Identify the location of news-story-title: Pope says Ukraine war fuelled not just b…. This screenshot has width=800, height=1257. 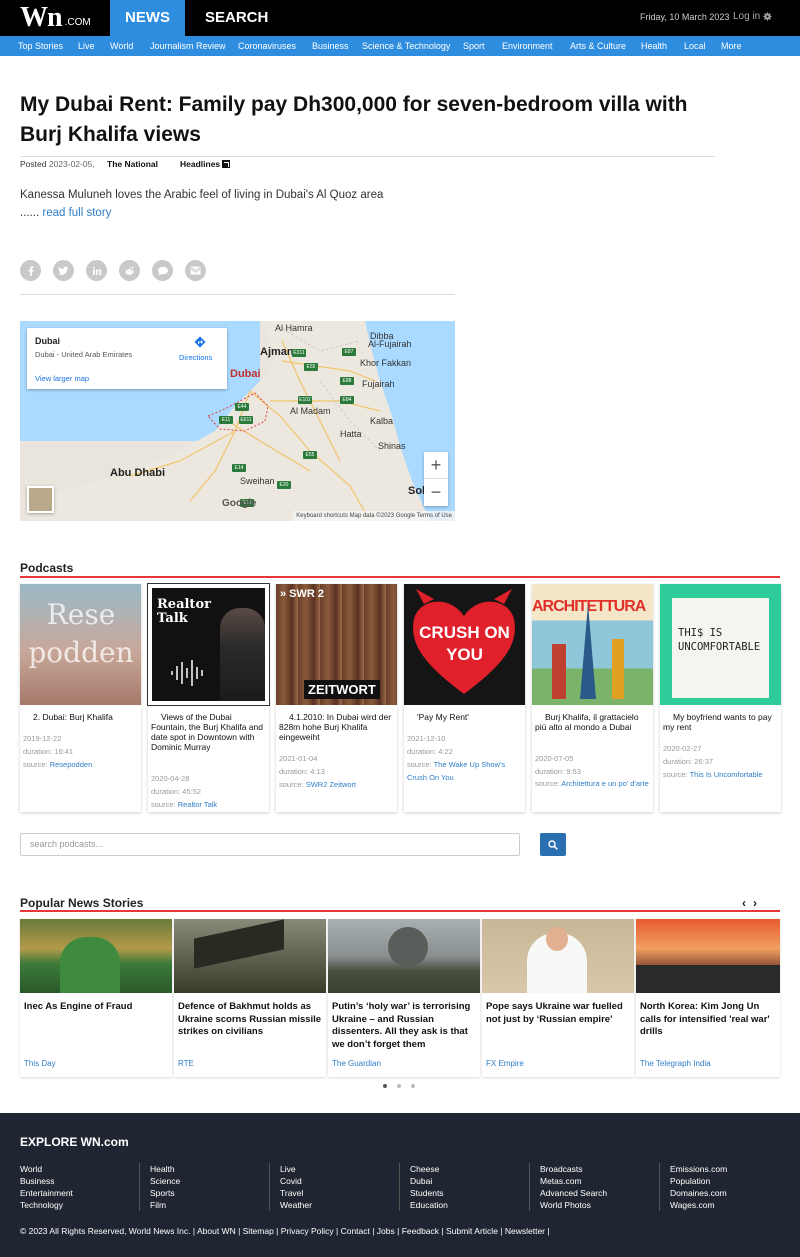
(559, 1013).